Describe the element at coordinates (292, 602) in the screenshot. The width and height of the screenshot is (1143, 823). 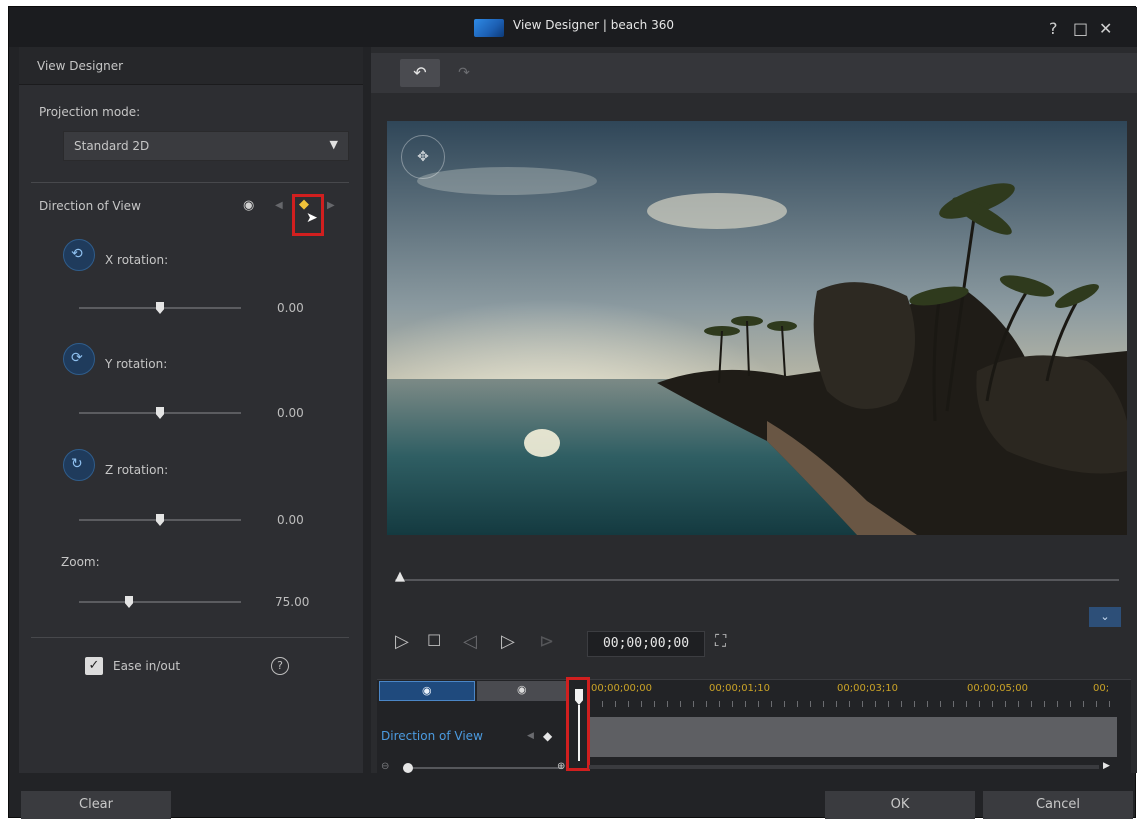
I see `zoom-value: 75.00` at that location.